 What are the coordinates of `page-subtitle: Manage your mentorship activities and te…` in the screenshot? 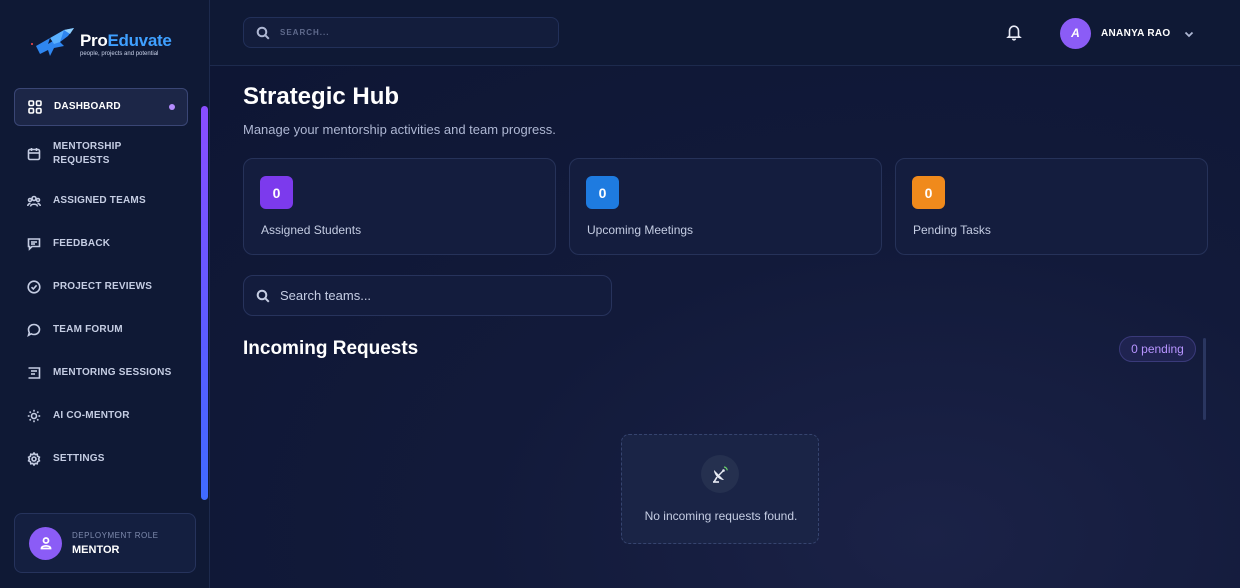 It's located at (399, 129).